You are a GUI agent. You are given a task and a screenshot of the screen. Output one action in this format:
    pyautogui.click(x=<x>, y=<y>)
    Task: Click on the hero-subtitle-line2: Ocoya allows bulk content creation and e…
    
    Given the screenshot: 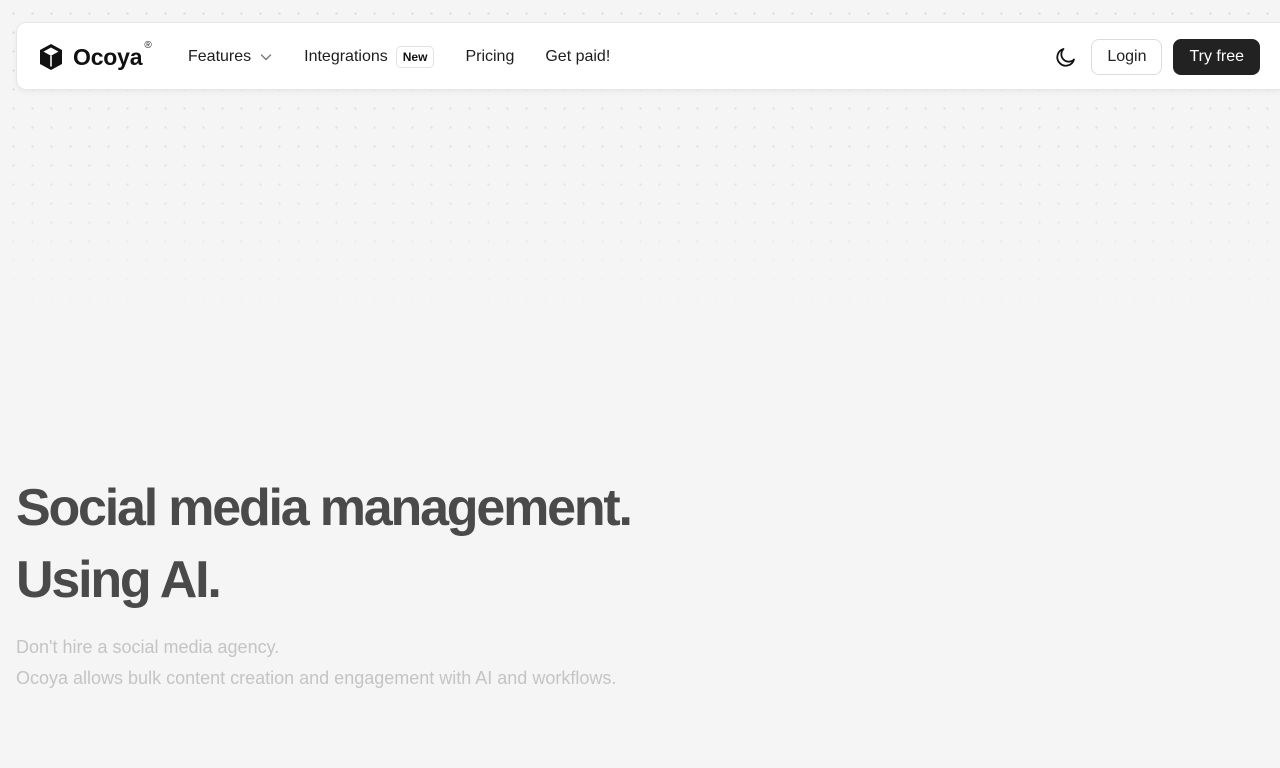 What is the action you would take?
    pyautogui.click(x=316, y=678)
    